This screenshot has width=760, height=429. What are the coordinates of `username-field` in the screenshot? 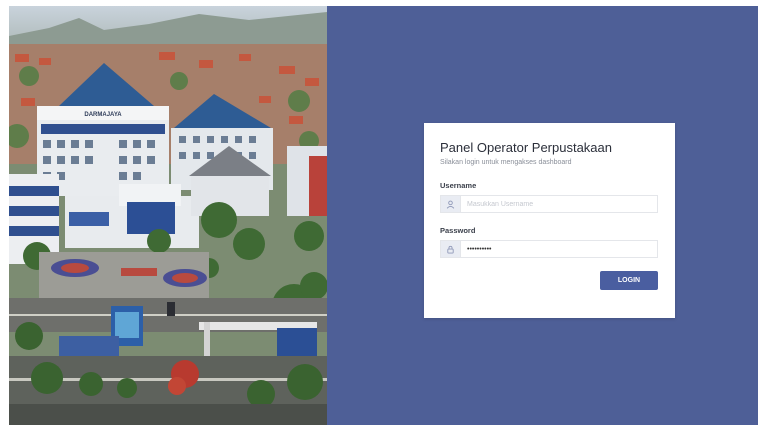 It's located at (549, 204).